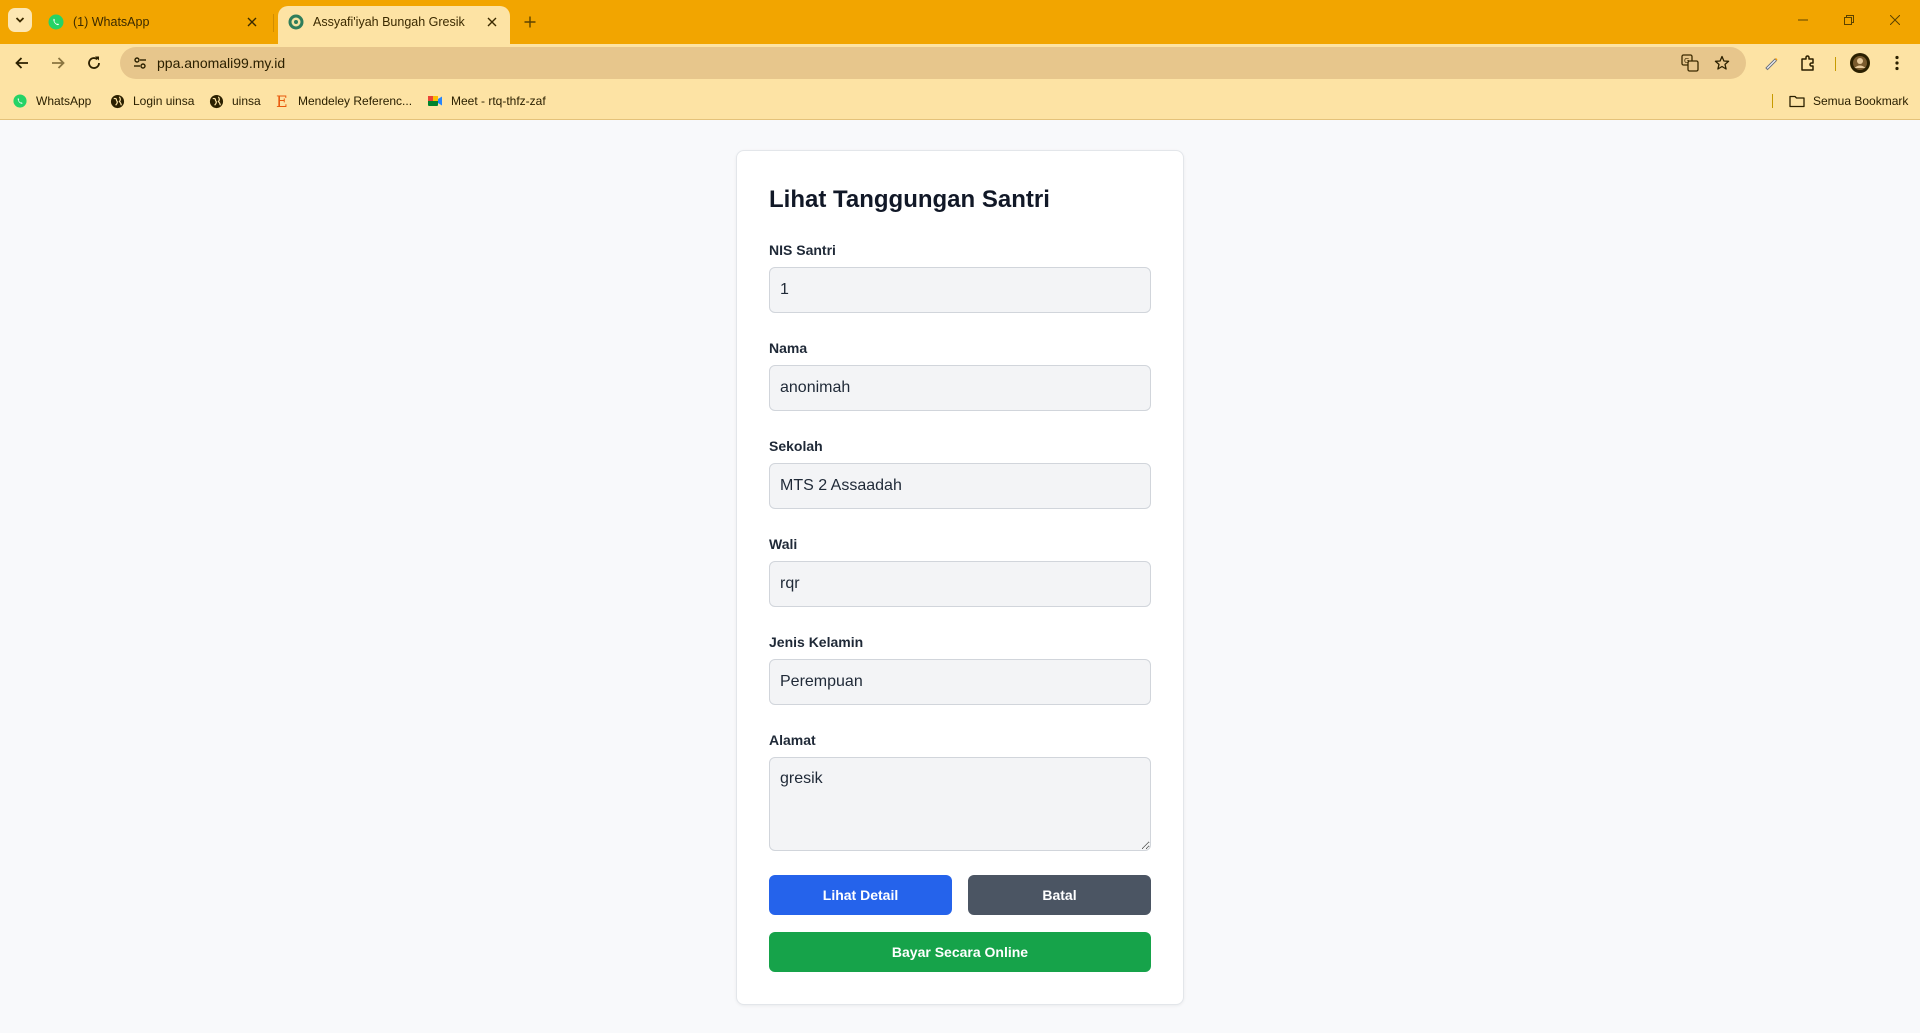 The width and height of the screenshot is (1920, 1033). Describe the element at coordinates (909, 199) in the screenshot. I see `page-title: Lihat Tanggungan Santri` at that location.